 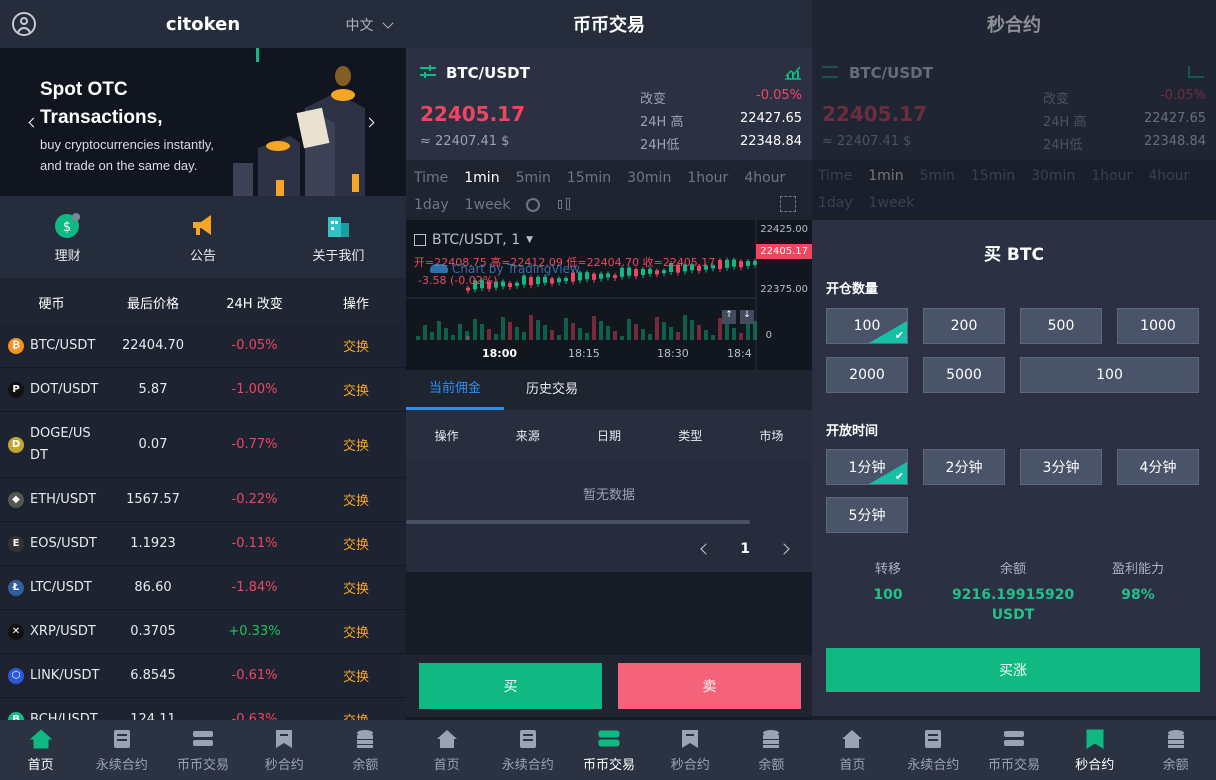 What do you see at coordinates (203, 632) in the screenshot?
I see `table-row: ✕ XRP/USDT 0.3705 +0.33% 交换` at bounding box center [203, 632].